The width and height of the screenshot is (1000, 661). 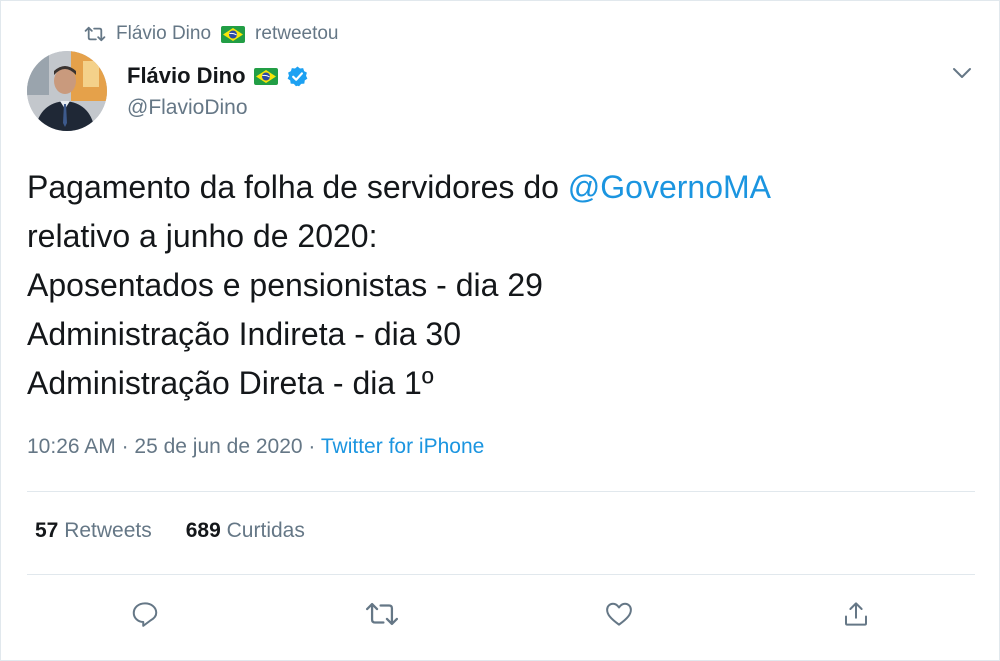 I want to click on tweet-line: Administração Direta - dia 1º, so click(x=230, y=383).